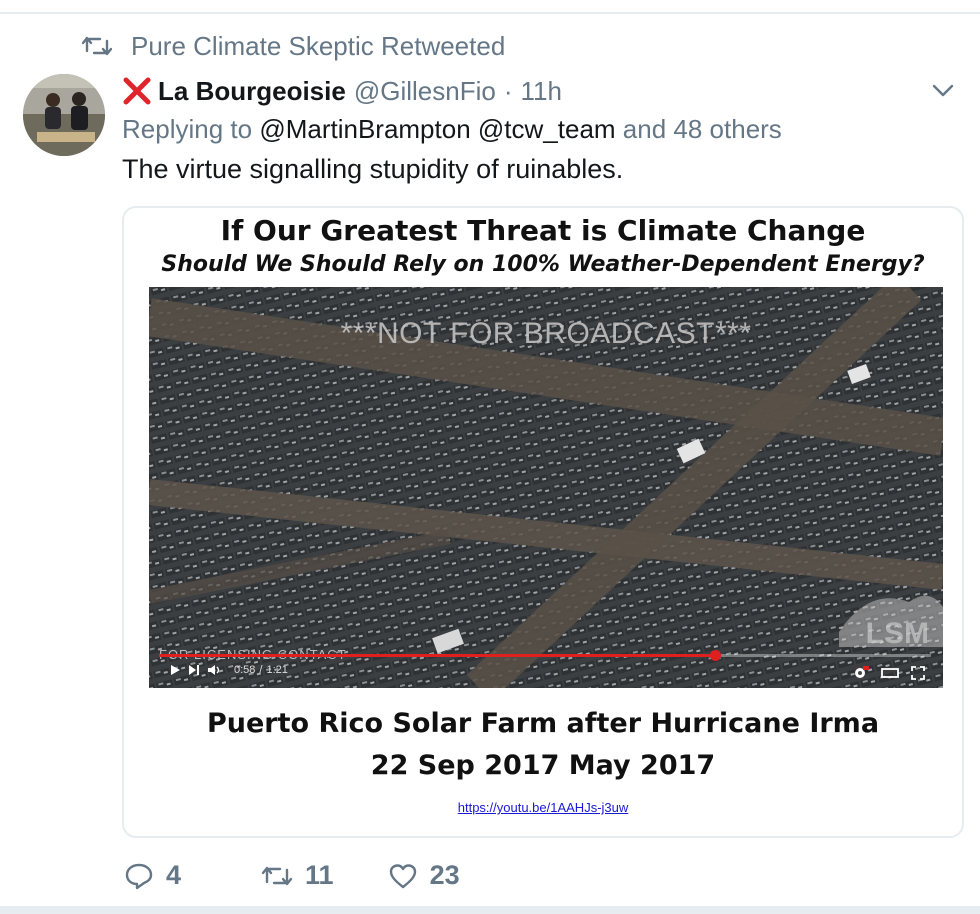 The height and width of the screenshot is (914, 980). What do you see at coordinates (444, 875) in the screenshot?
I see `like-count: 23` at bounding box center [444, 875].